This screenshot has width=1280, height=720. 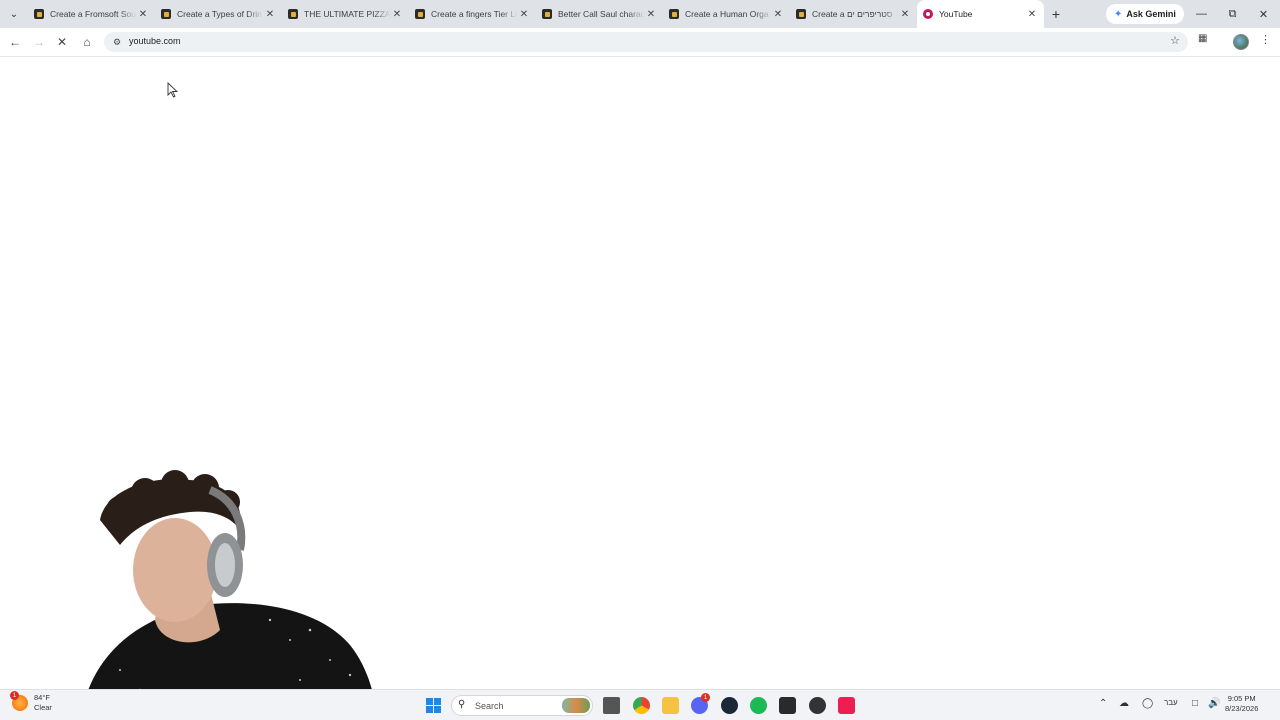 I want to click on tab-search-chevron-icon: ⌄, so click(x=14, y=14).